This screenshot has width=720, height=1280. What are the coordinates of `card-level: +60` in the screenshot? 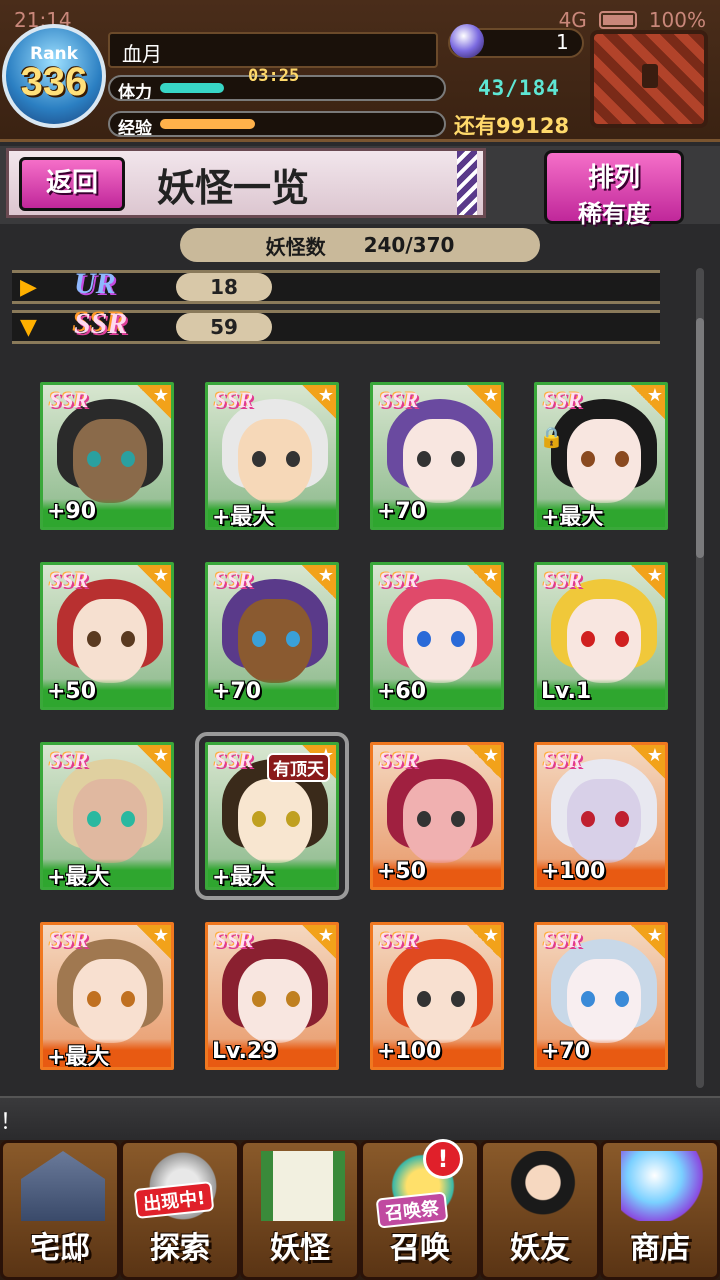 It's located at (437, 693).